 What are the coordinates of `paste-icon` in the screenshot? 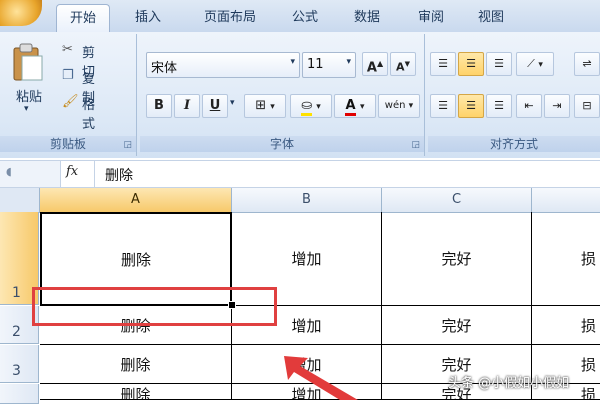 It's located at (28, 62).